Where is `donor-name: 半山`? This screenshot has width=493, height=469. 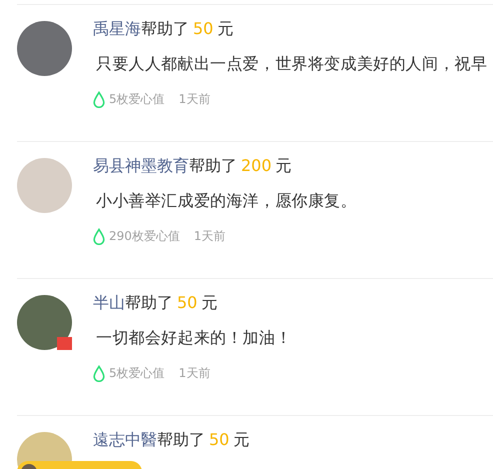
donor-name: 半山 is located at coordinates (109, 302).